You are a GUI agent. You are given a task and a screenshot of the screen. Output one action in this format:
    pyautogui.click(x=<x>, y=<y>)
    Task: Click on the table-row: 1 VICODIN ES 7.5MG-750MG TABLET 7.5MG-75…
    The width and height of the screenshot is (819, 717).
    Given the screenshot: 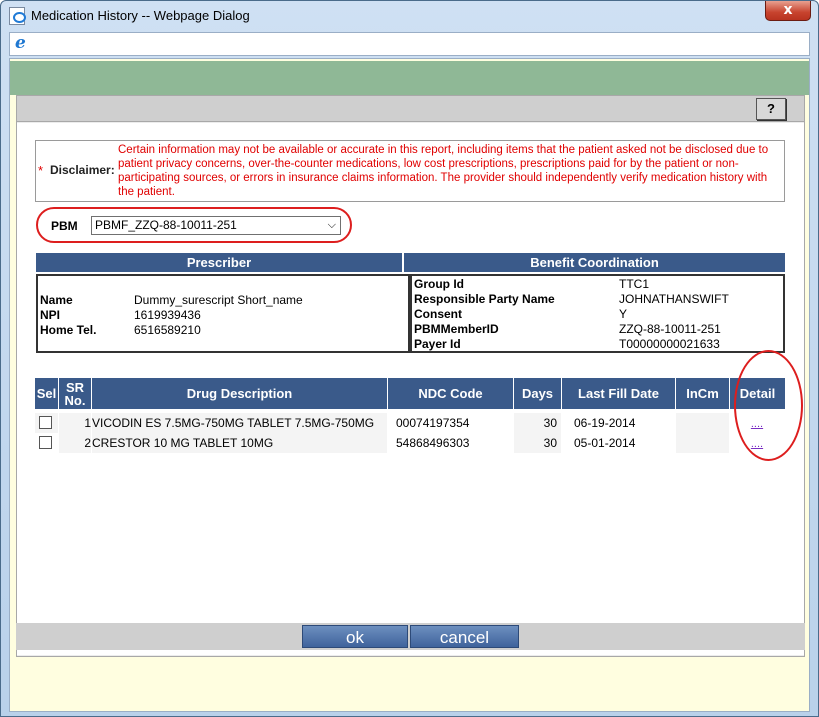 What is the action you would take?
    pyautogui.click(x=410, y=423)
    